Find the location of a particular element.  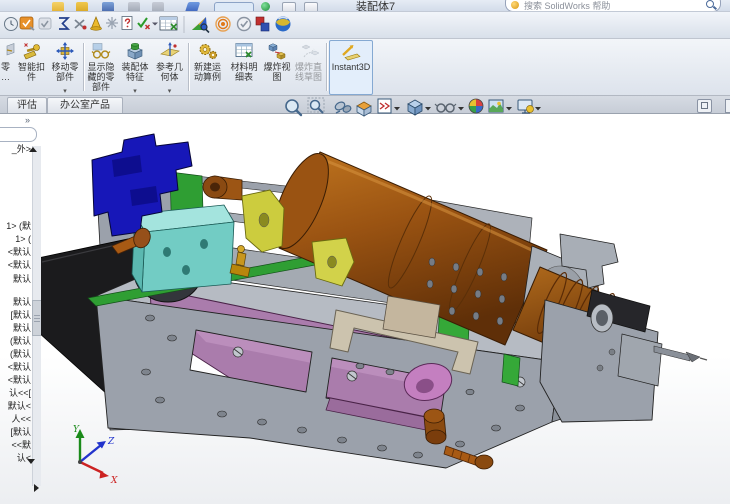

brown-roller is located at coordinates (222, 188).